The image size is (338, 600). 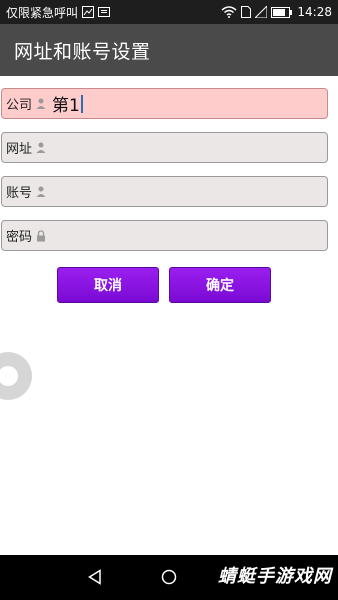 What do you see at coordinates (88, 12) in the screenshot?
I see `image-icon` at bounding box center [88, 12].